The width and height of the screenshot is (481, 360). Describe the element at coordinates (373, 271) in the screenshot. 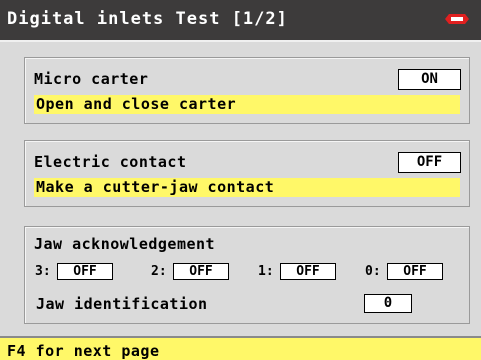

I see `jaw-0-label: 0:` at that location.